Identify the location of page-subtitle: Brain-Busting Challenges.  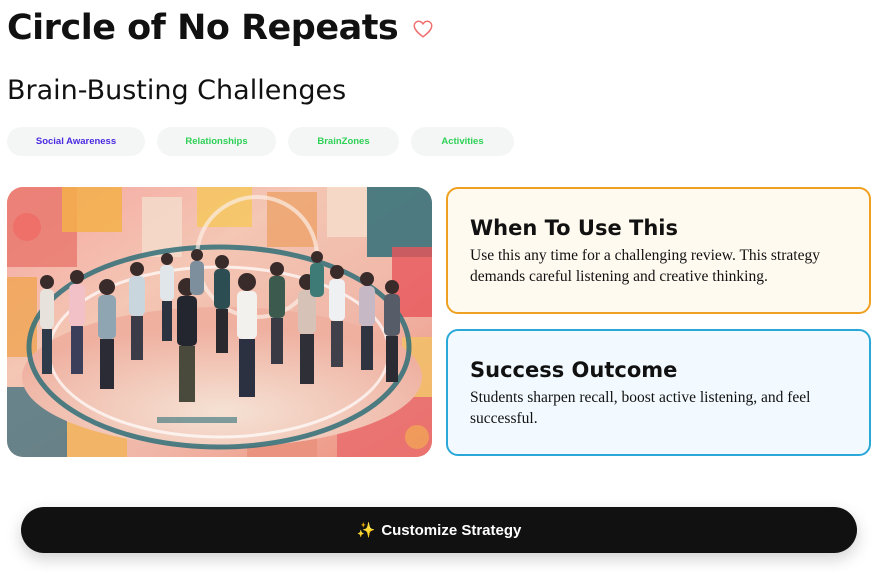
(177, 90).